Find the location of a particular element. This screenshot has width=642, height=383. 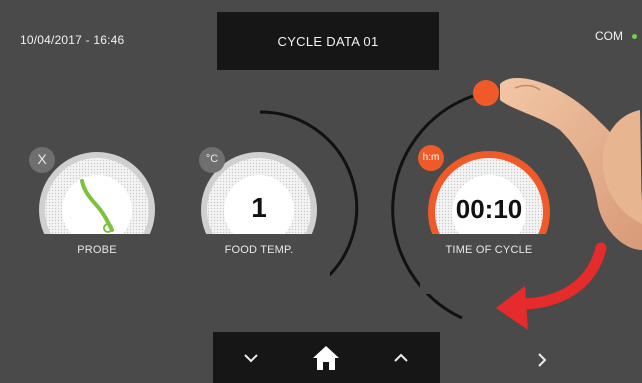

cycle-time-value: 00:10 is located at coordinates (489, 209).